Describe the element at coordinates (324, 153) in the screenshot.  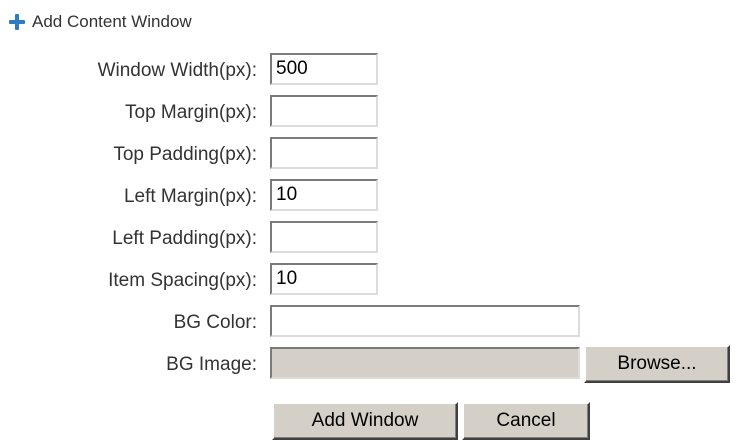
I see `top-padding-input` at that location.